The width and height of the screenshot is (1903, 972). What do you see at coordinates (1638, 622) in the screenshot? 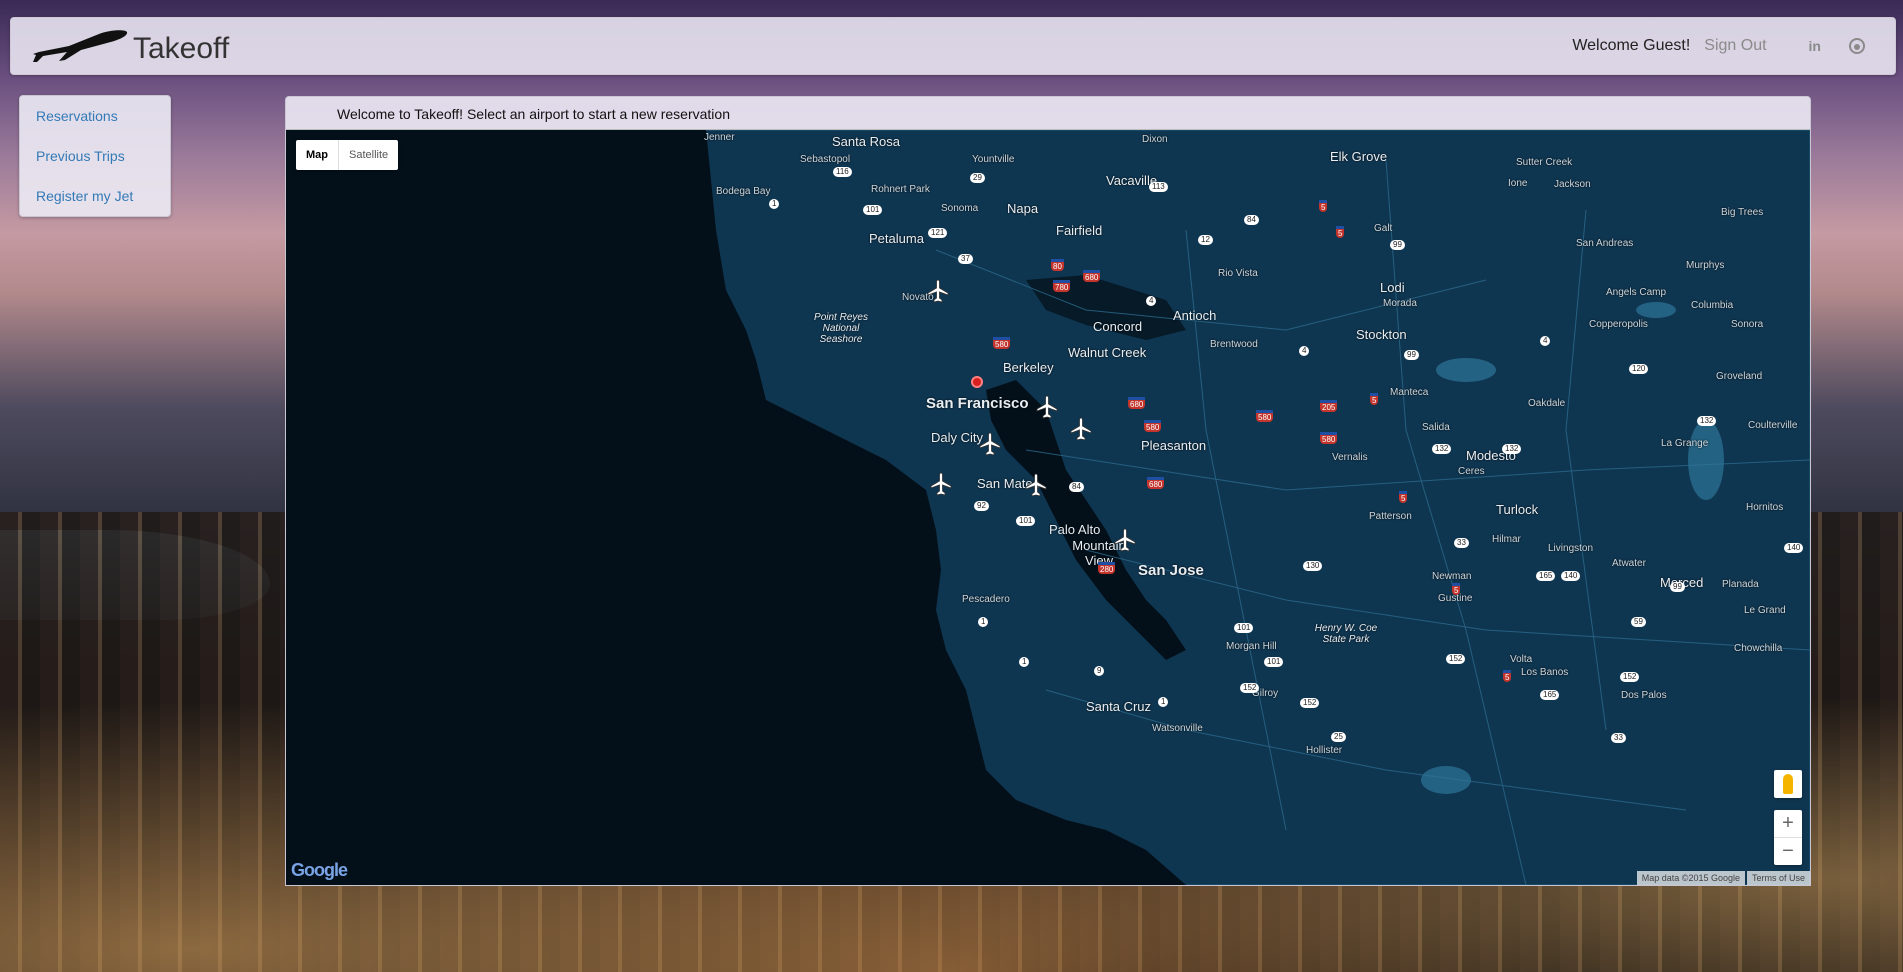
I see `highway-shield: 59` at bounding box center [1638, 622].